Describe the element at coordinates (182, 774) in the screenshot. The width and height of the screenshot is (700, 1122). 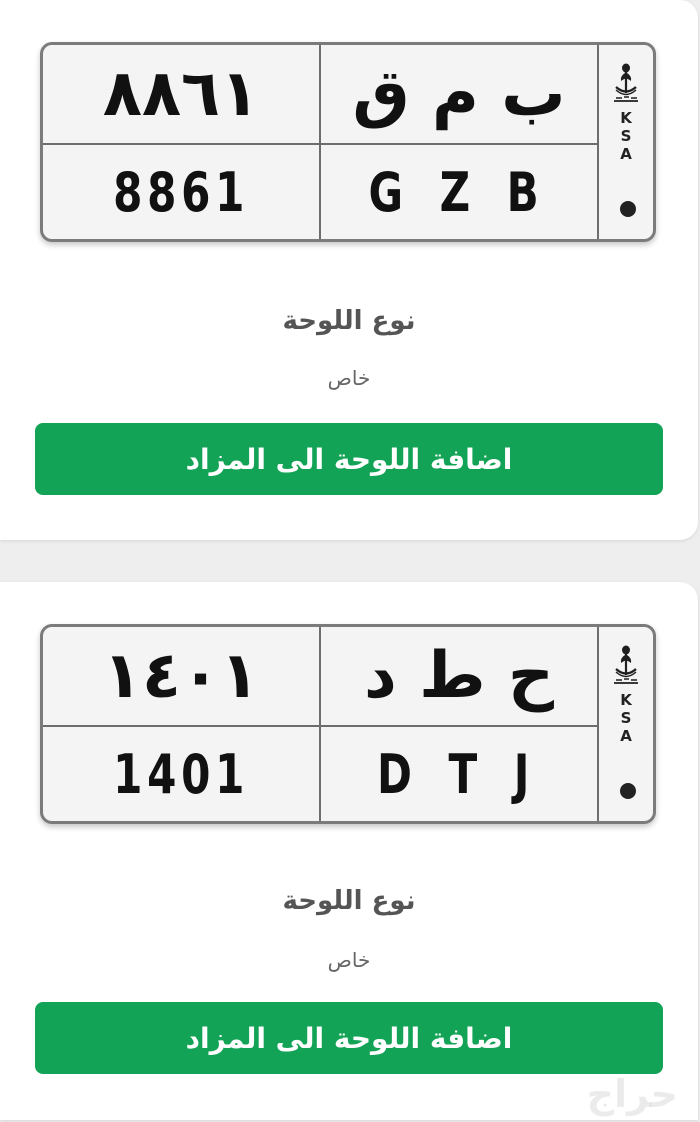
I see `plate-numbers-english: 1401` at that location.